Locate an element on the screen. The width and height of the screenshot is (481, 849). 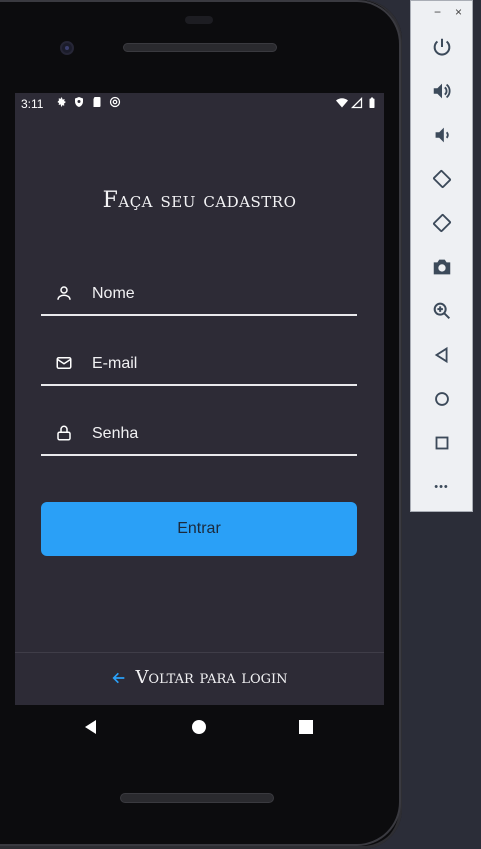
rotate-left-icon is located at coordinates (441, 179).